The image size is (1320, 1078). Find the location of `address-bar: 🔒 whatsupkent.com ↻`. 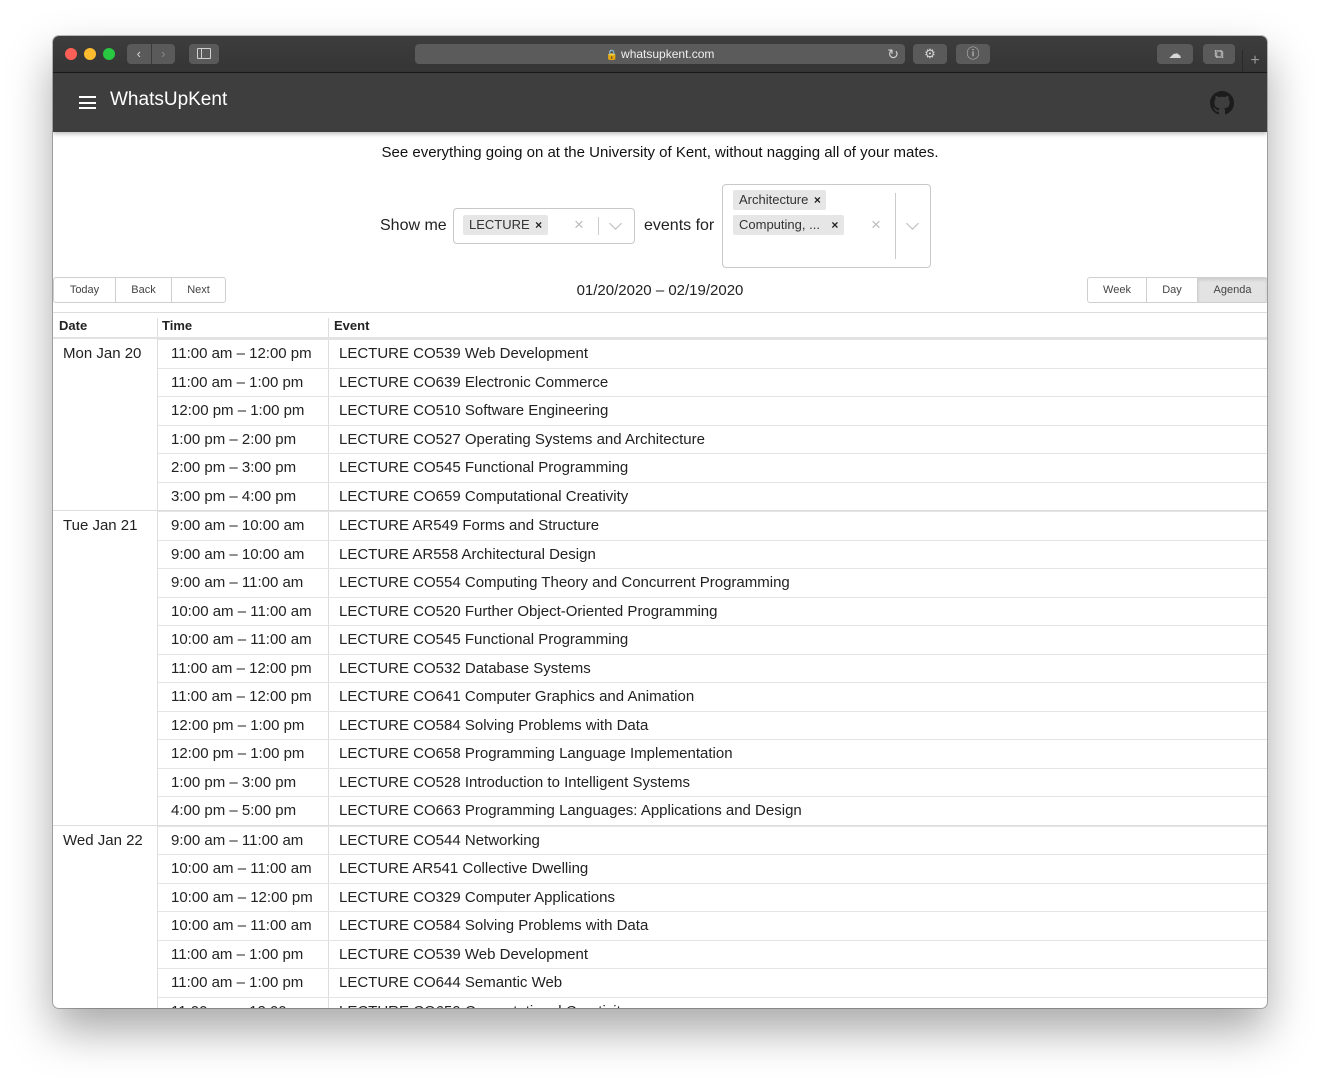

address-bar: 🔒 whatsupkent.com ↻ is located at coordinates (660, 54).